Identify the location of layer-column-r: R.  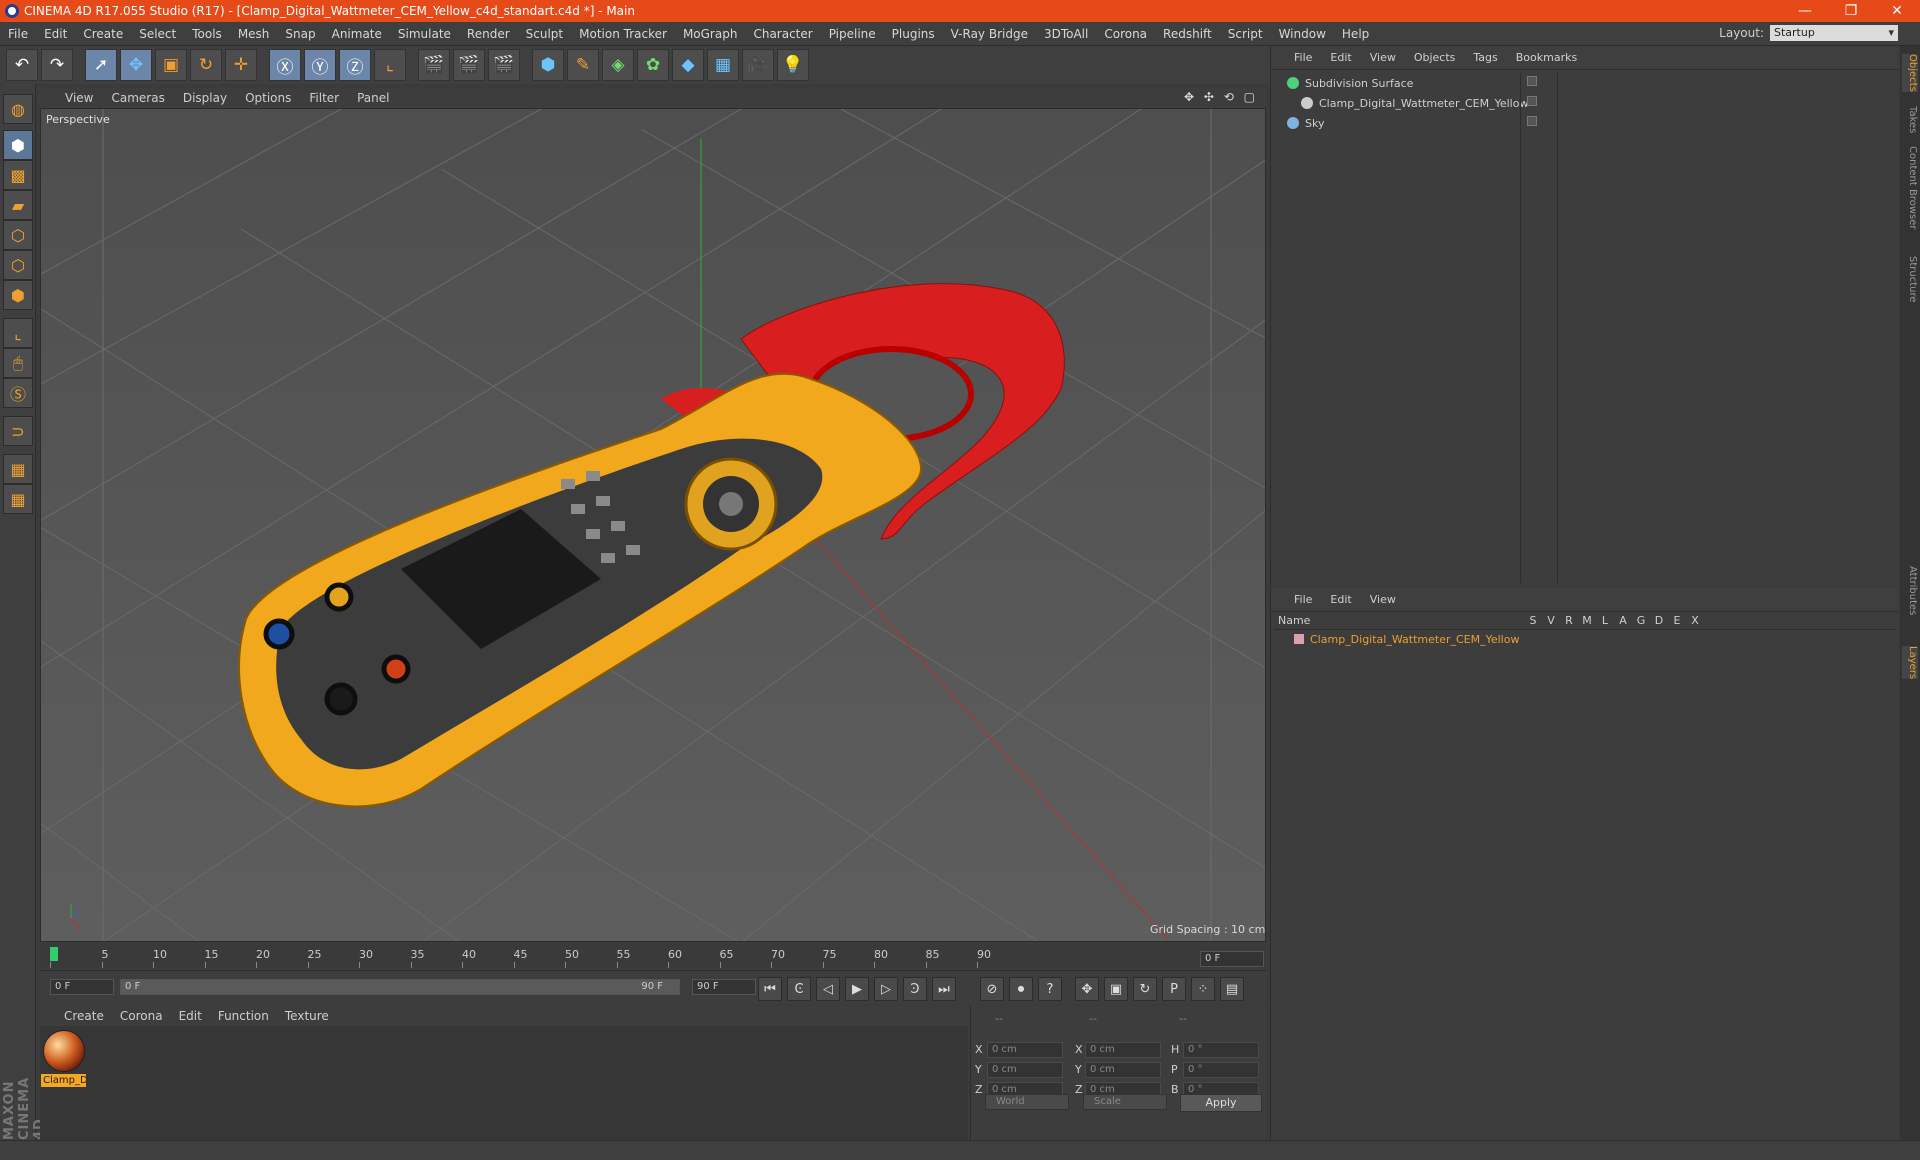
(1569, 621).